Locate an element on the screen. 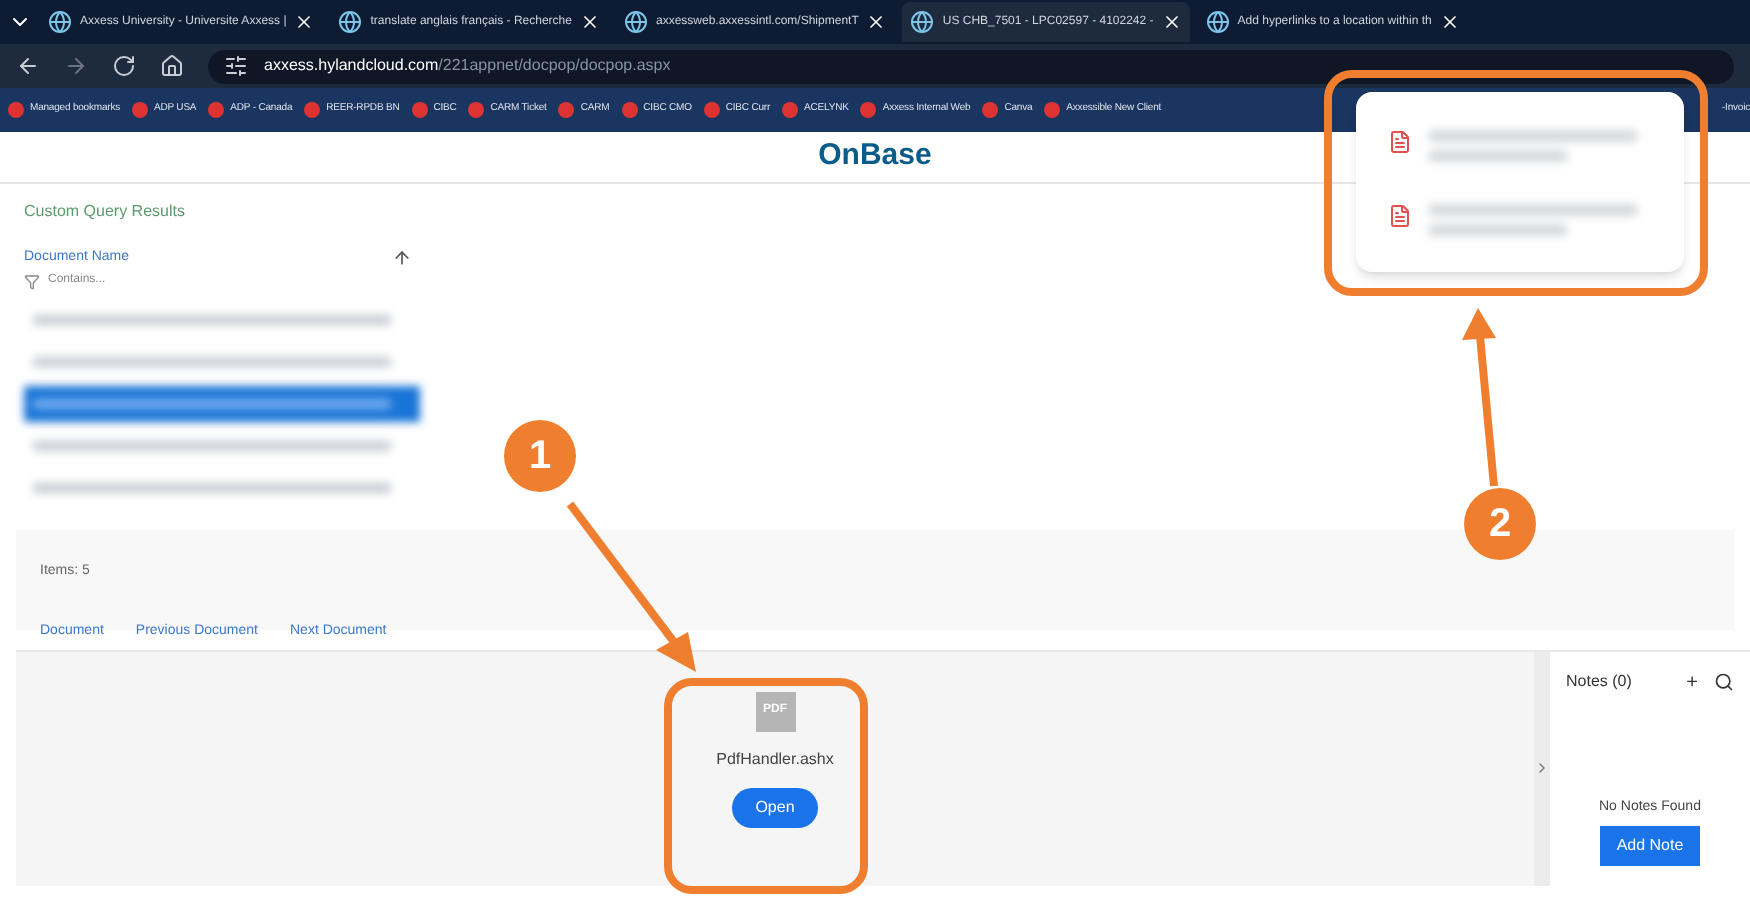  search-icon is located at coordinates (1724, 682).